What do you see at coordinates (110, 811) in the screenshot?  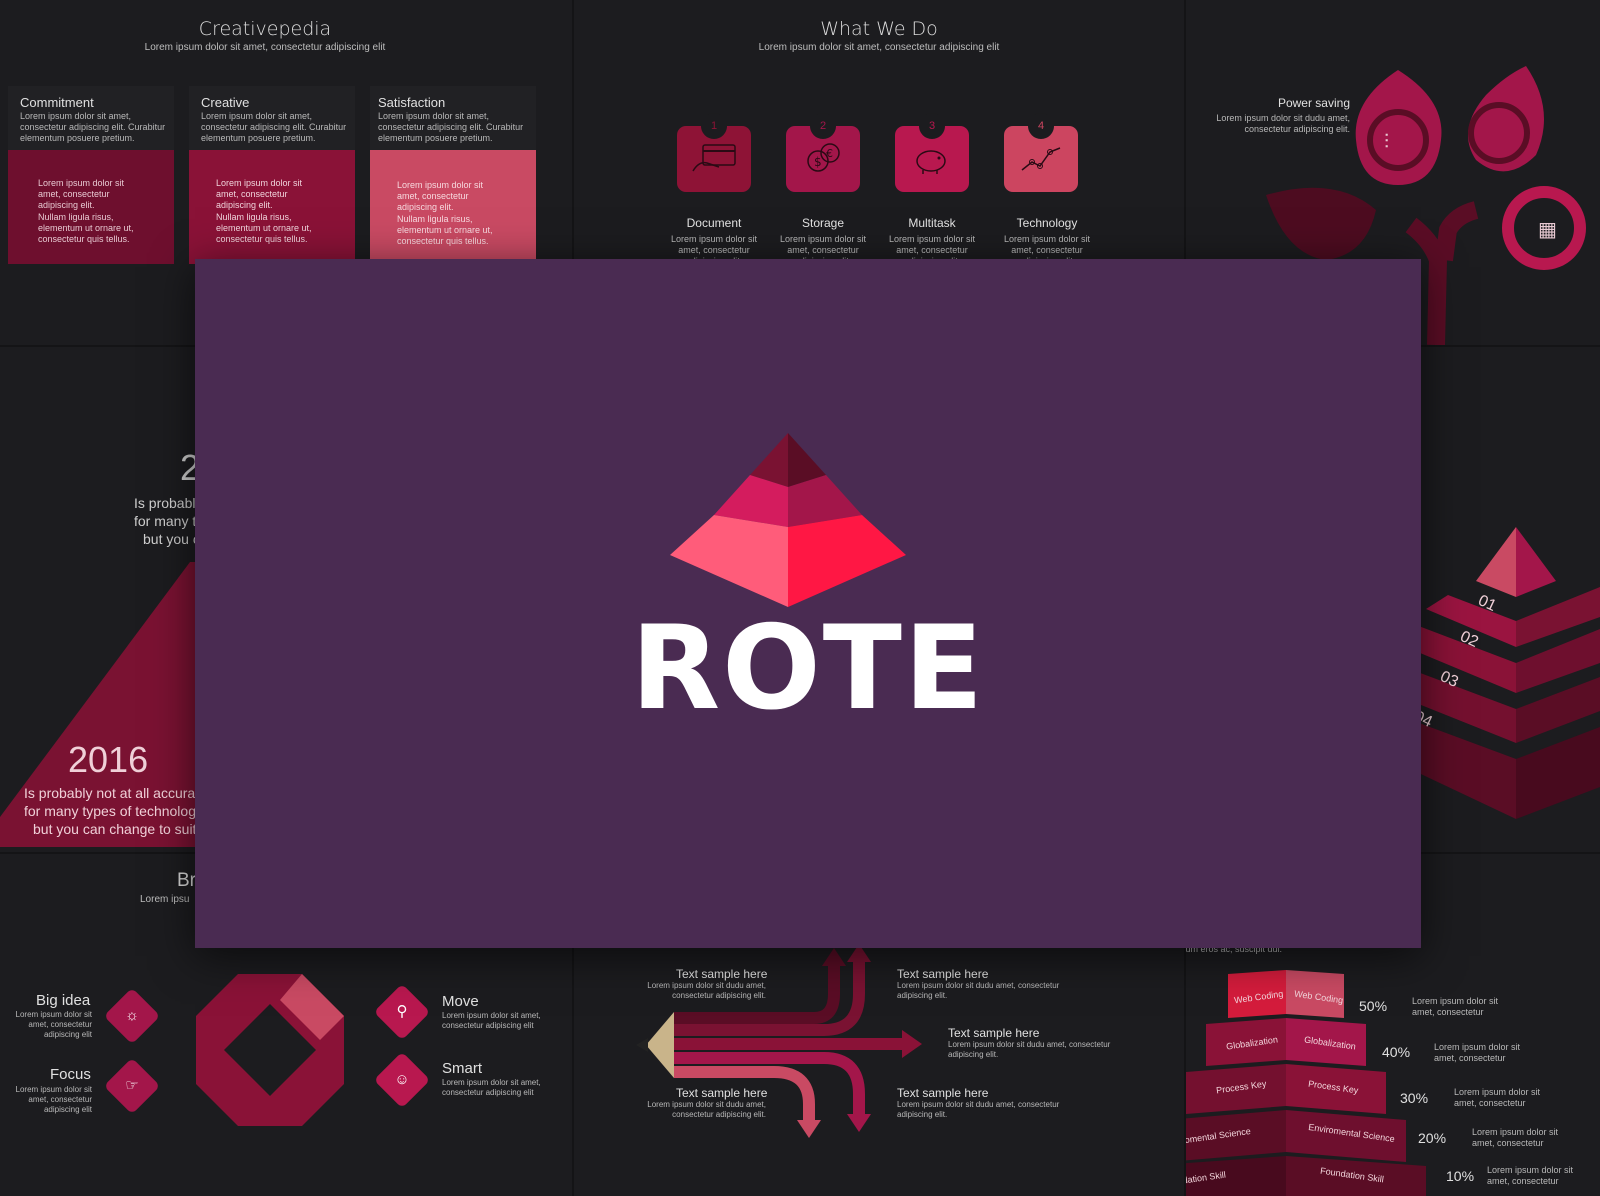 I see `year-text: for many types of technolog` at bounding box center [110, 811].